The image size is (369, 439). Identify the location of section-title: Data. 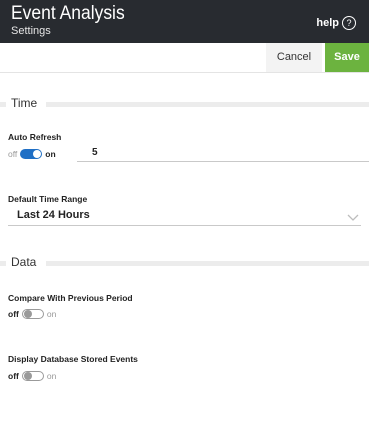
(24, 262).